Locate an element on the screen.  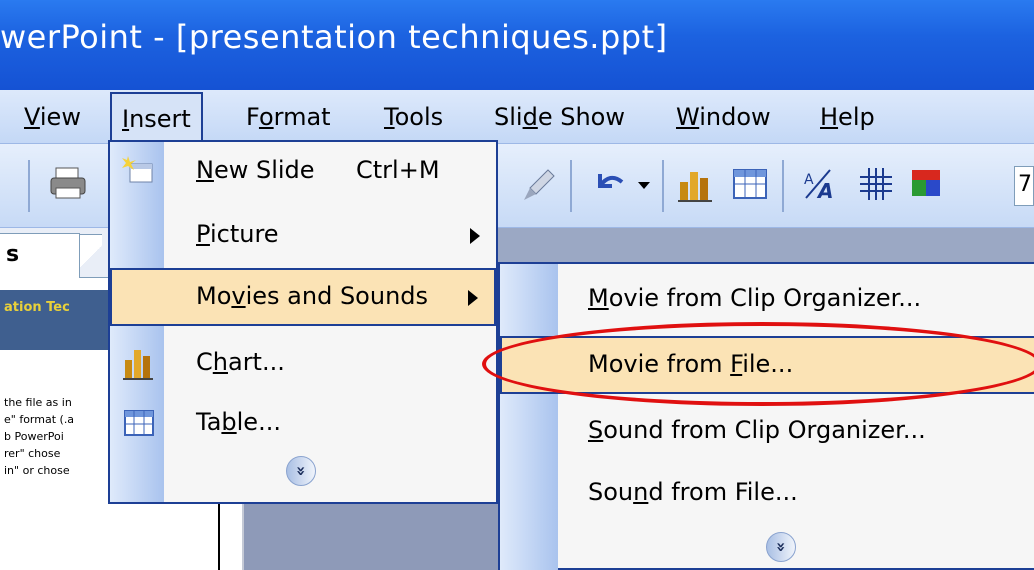
menu-tools-mnemonic: T is located at coordinates (389, 117).